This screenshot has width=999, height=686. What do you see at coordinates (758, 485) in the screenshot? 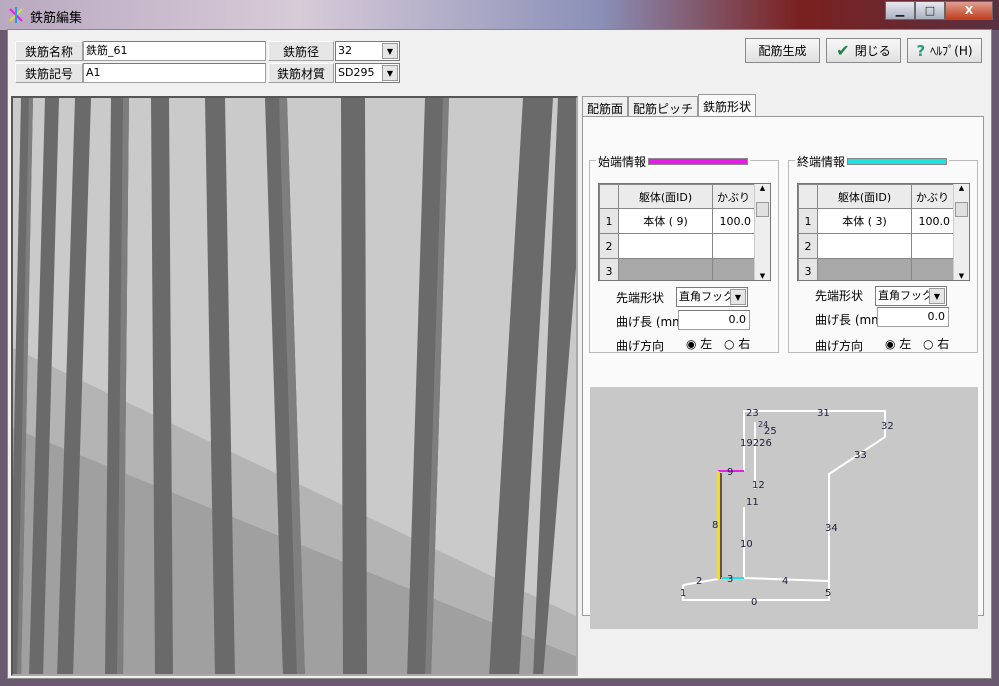
I see `diagram-label: 12` at bounding box center [758, 485].